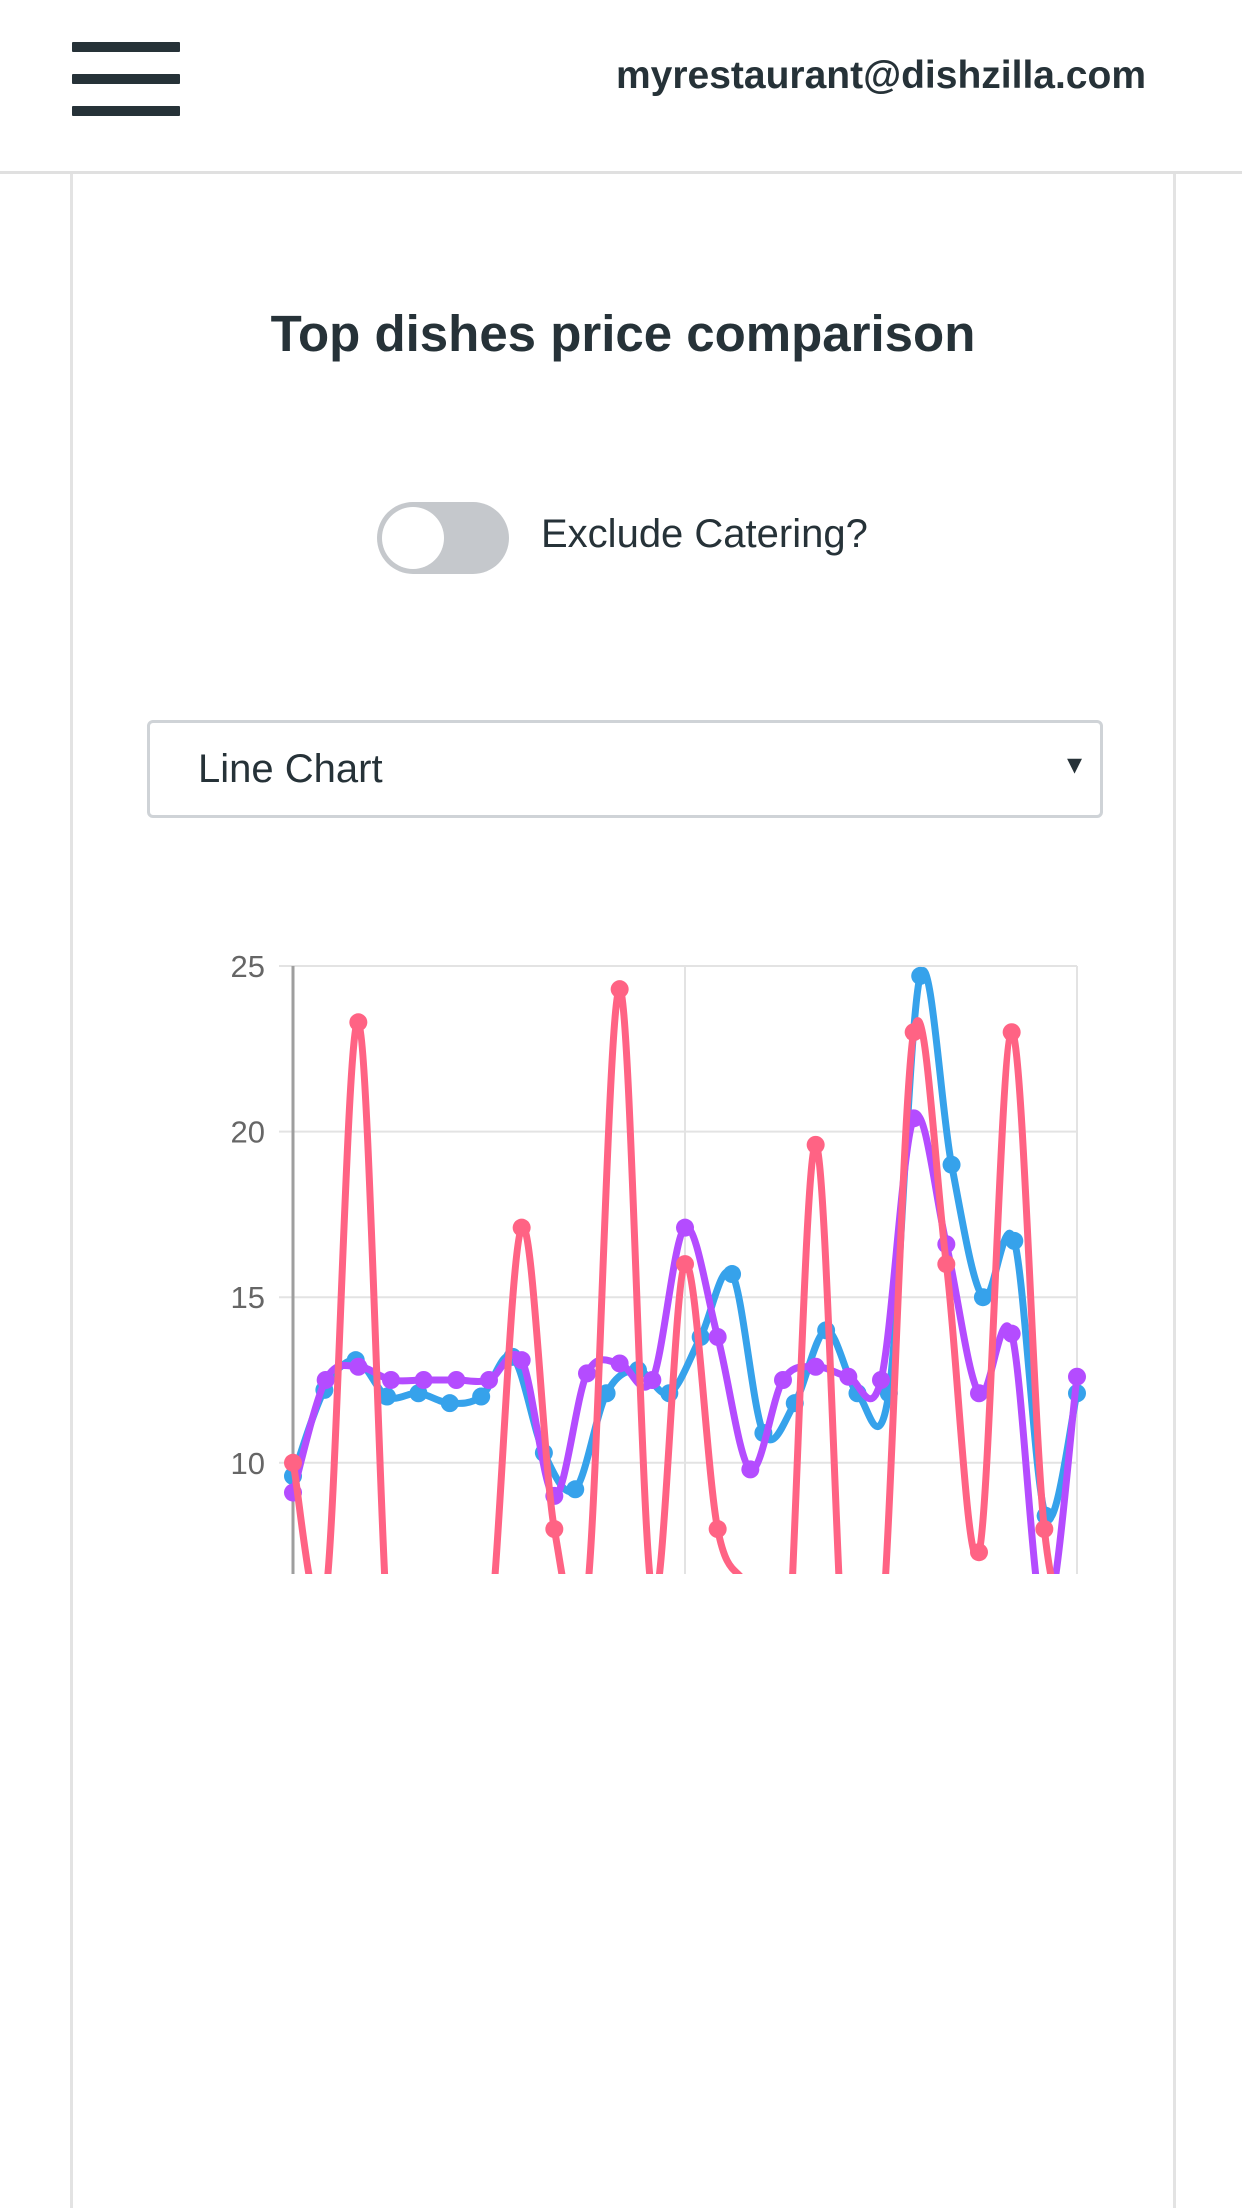 This screenshot has width=1242, height=2208. I want to click on account-email: myrestaurant@dishzilla.com, so click(881, 76).